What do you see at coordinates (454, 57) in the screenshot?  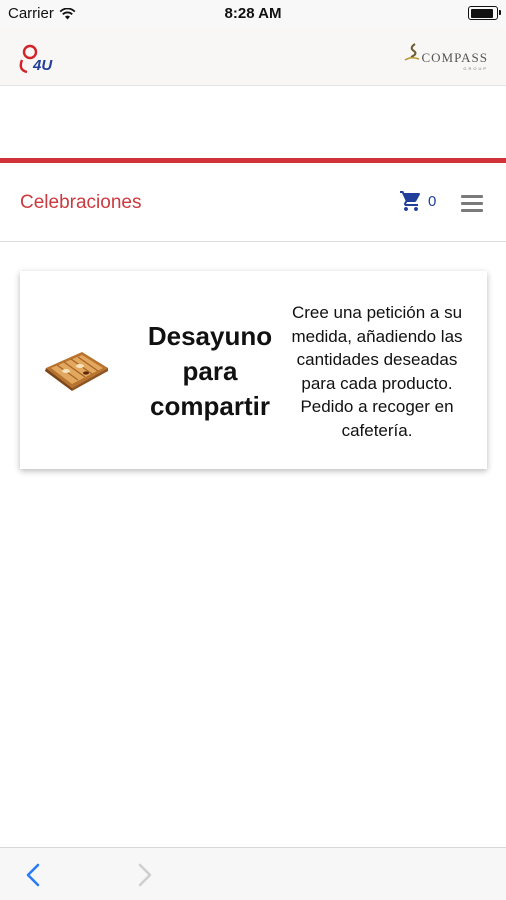 I see `compass-brand: COMPASS` at bounding box center [454, 57].